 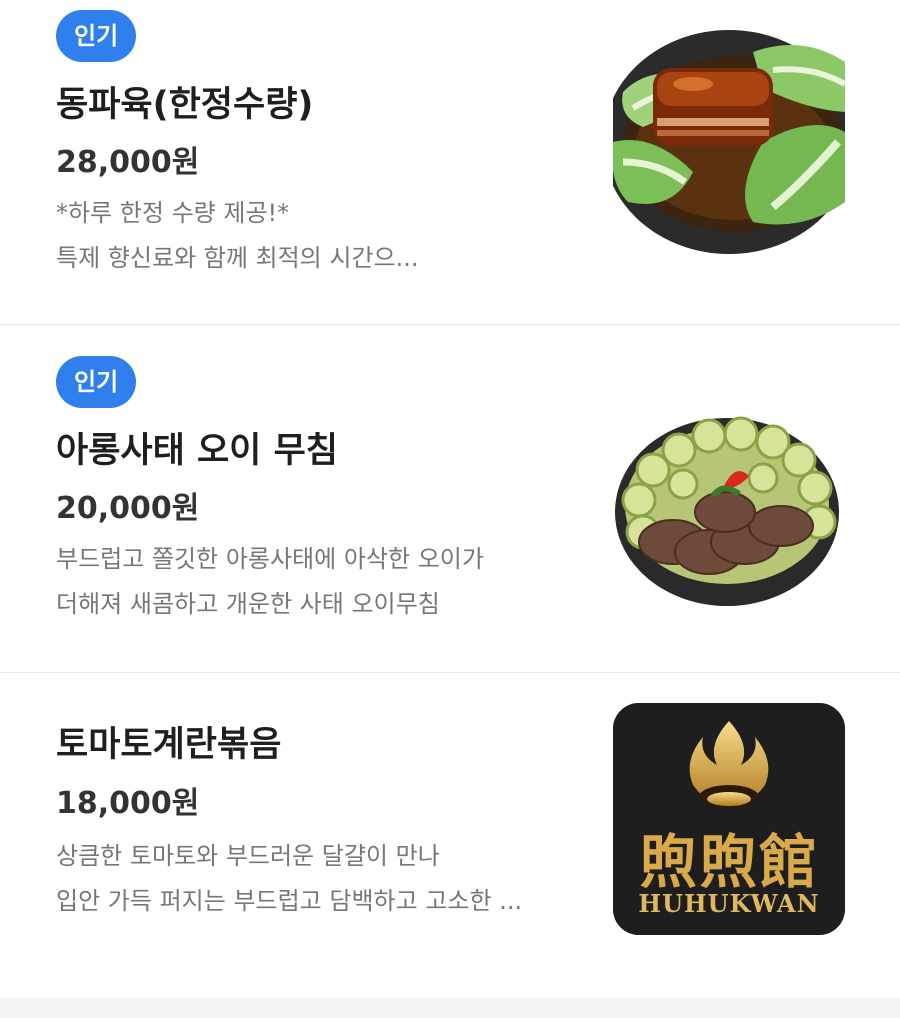 I want to click on description-line: 부드럽고 쫄깃한 아롱사태에 아삭한 오이가, so click(x=270, y=559).